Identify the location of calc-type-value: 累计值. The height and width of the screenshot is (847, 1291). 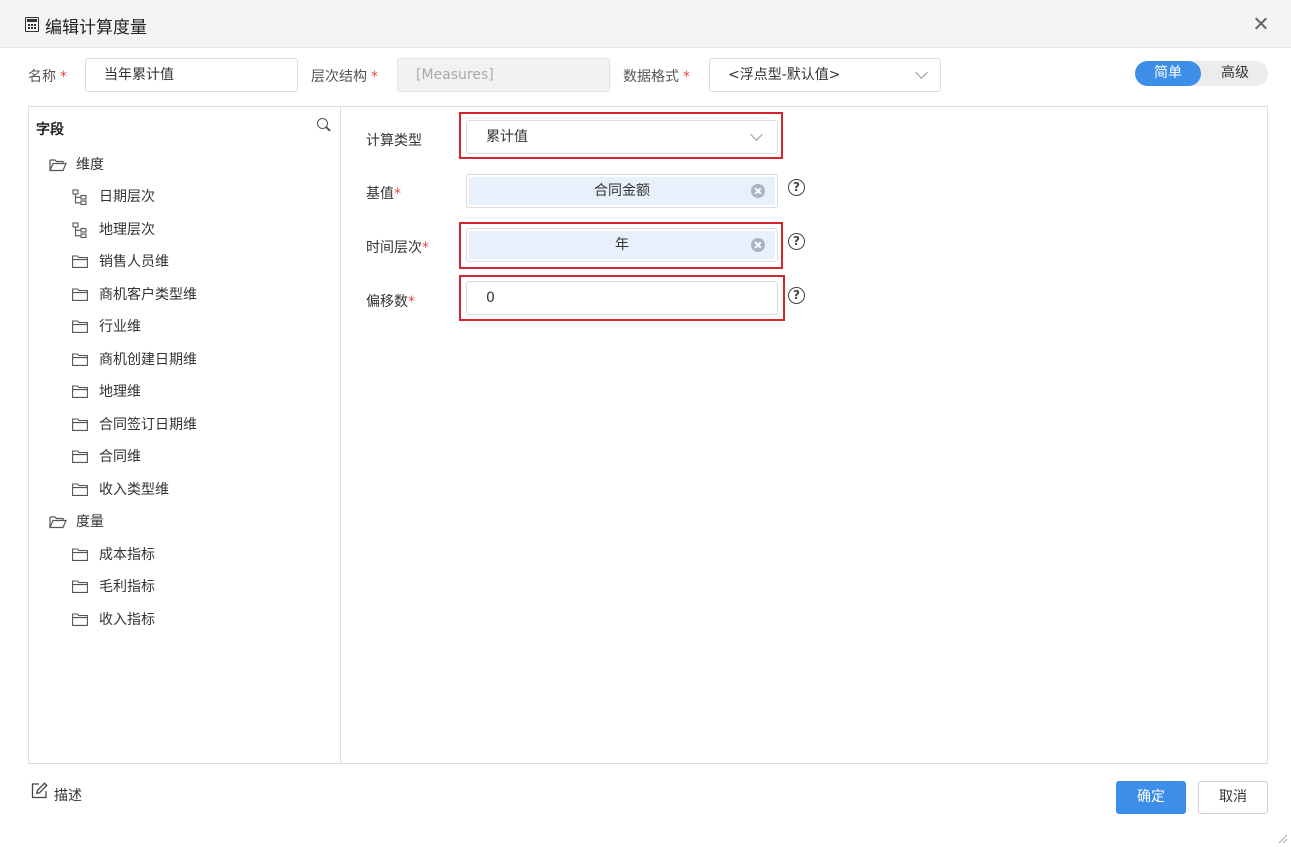
(507, 137).